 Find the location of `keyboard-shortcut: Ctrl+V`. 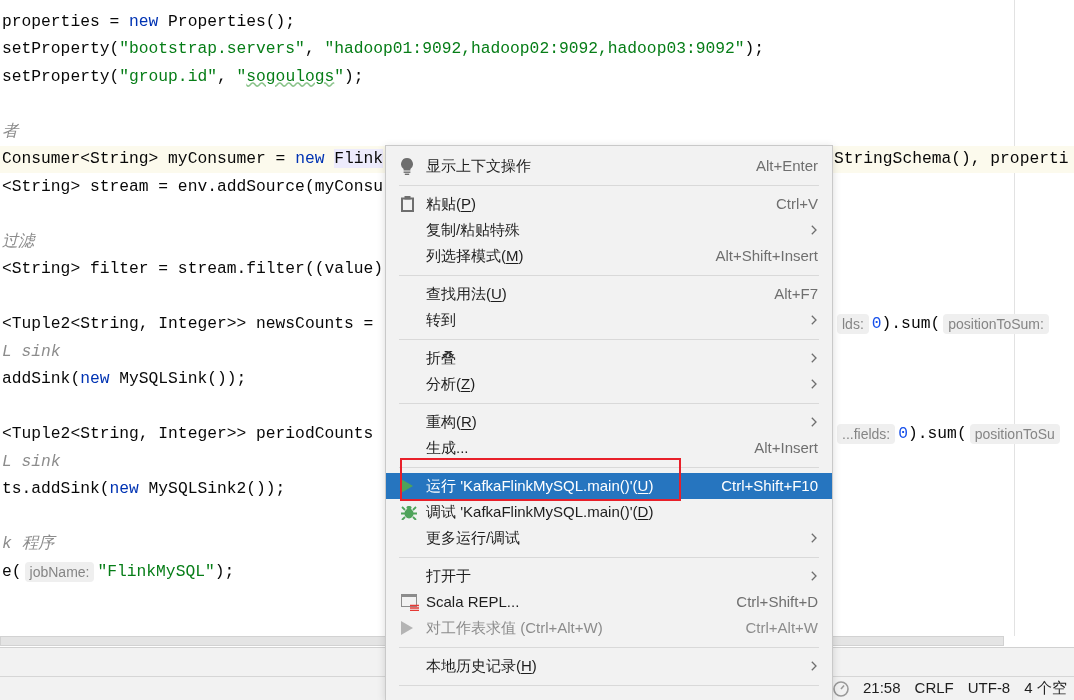

keyboard-shortcut: Ctrl+V is located at coordinates (796, 203).